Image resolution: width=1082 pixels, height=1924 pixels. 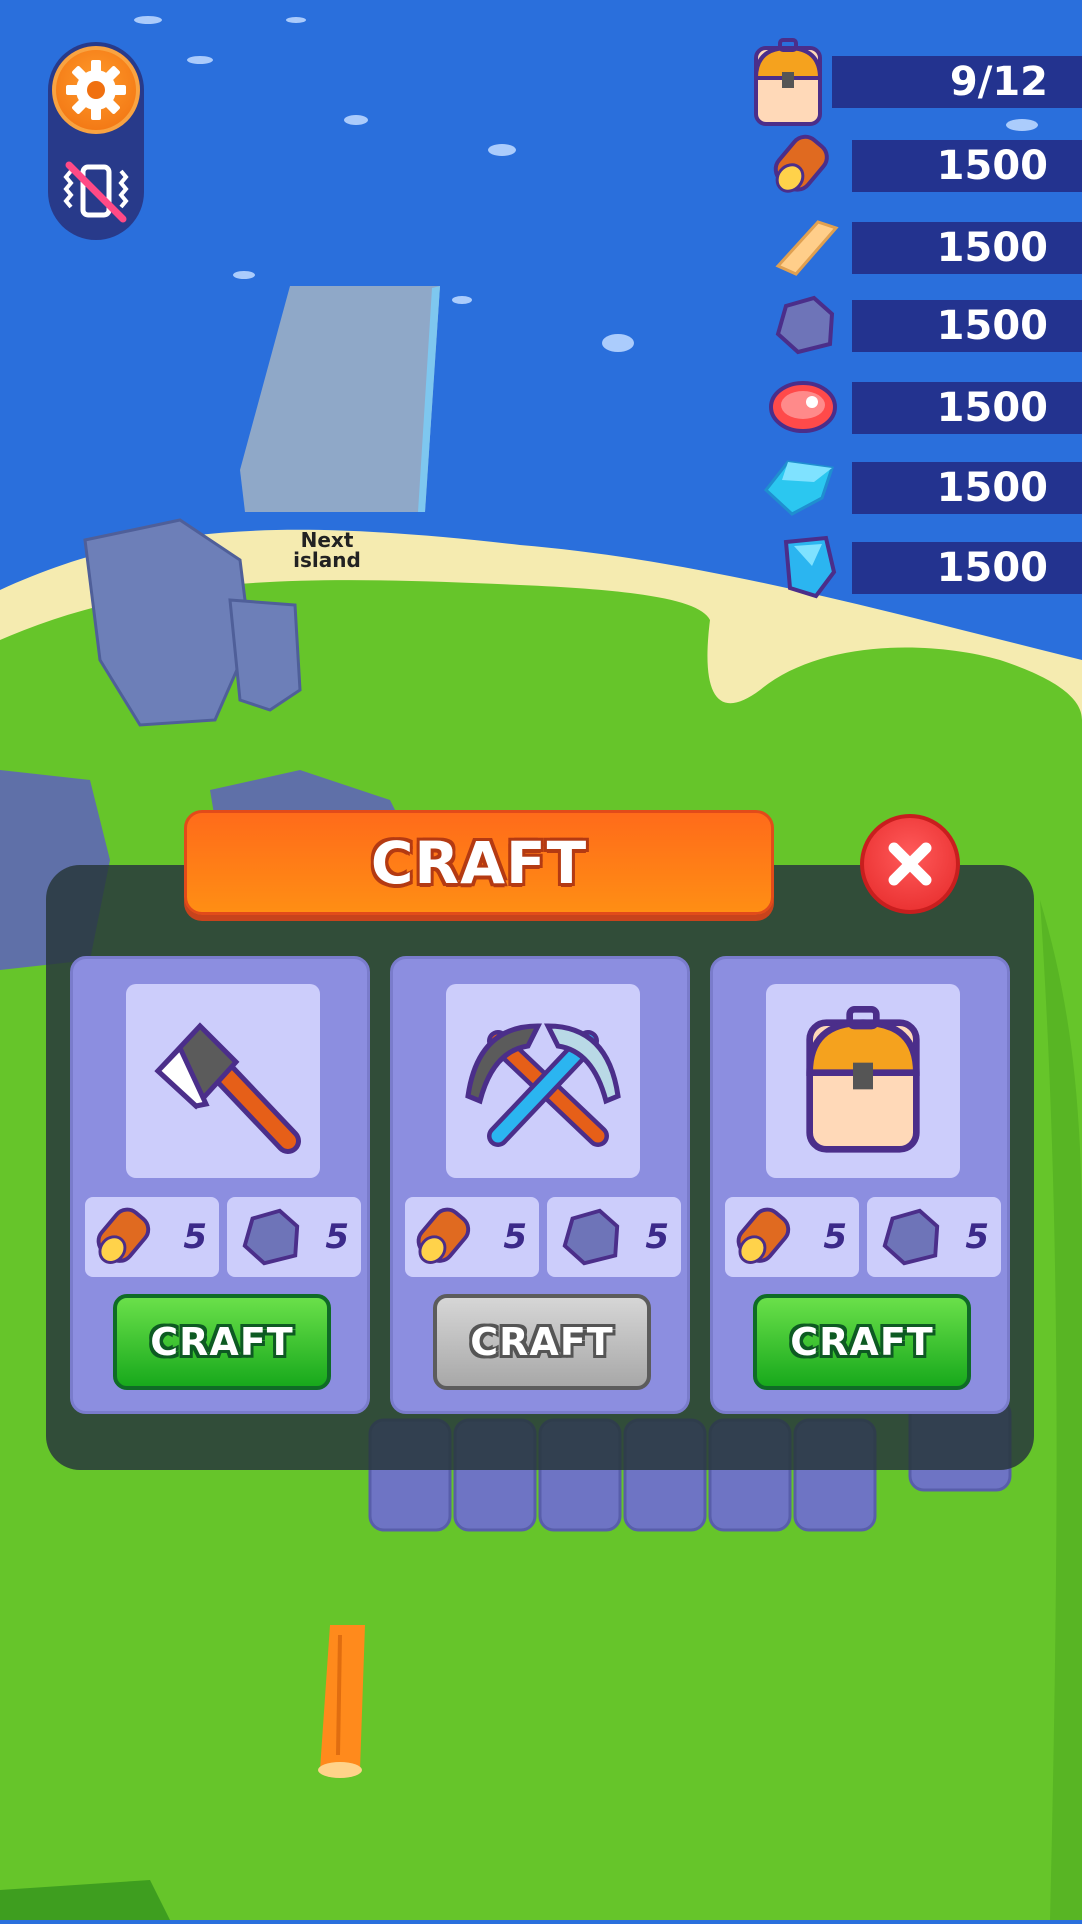 What do you see at coordinates (917, 82) in the screenshot?
I see `backpack-capacity: 9/12` at bounding box center [917, 82].